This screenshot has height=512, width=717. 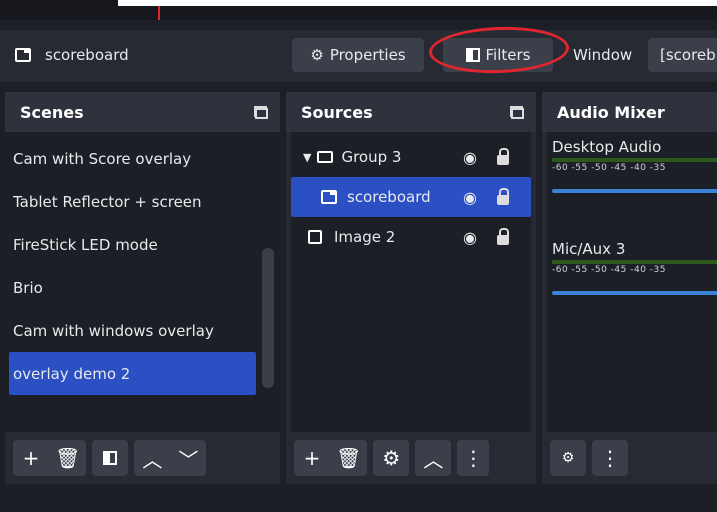 I want to click on source-properties-button: ⚙, so click(x=391, y=458).